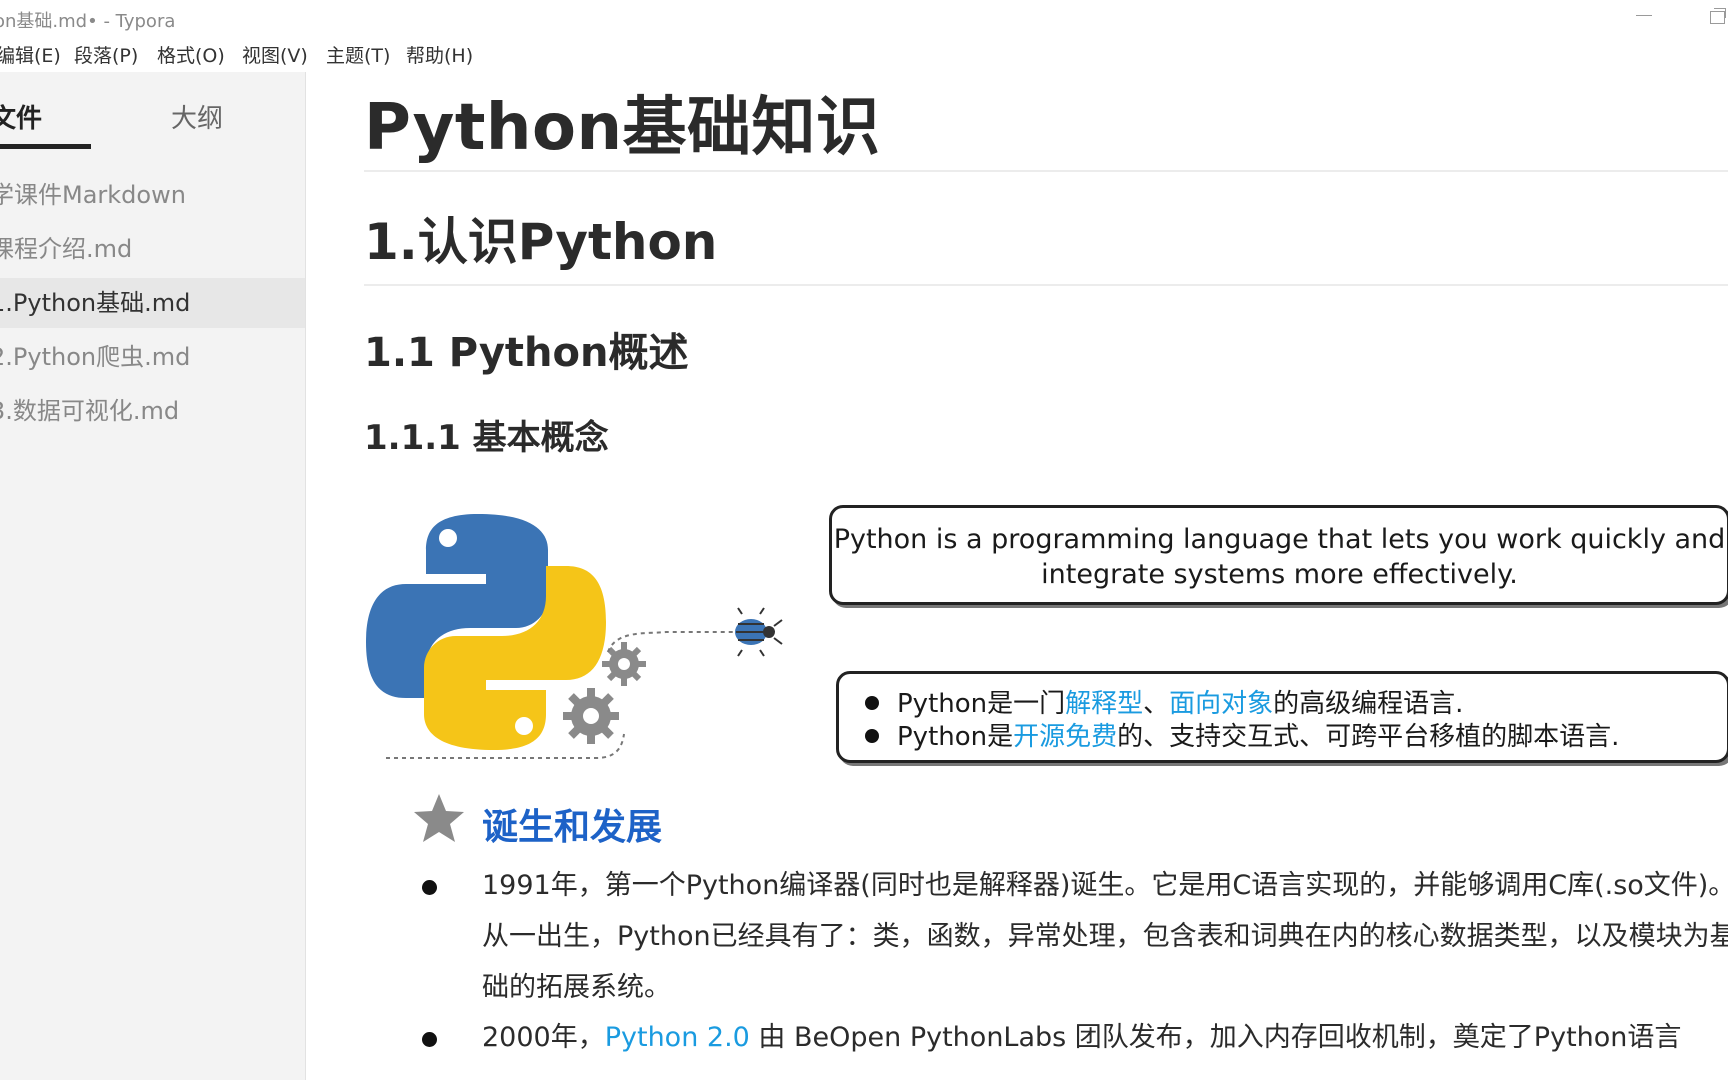 Image resolution: width=1728 pixels, height=1080 pixels. What do you see at coordinates (526, 353) in the screenshot?
I see `heading-3: 1.1 Python概述` at bounding box center [526, 353].